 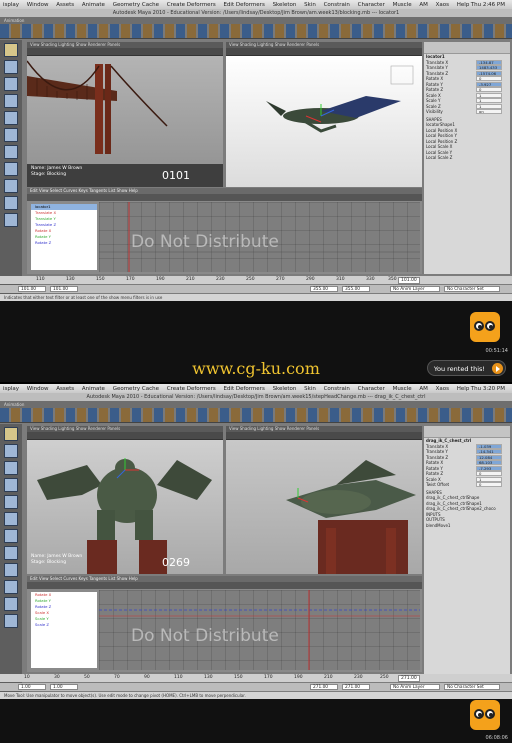 What do you see at coordinates (285, 388) in the screenshot?
I see `menu-item: Skeleton` at bounding box center [285, 388].